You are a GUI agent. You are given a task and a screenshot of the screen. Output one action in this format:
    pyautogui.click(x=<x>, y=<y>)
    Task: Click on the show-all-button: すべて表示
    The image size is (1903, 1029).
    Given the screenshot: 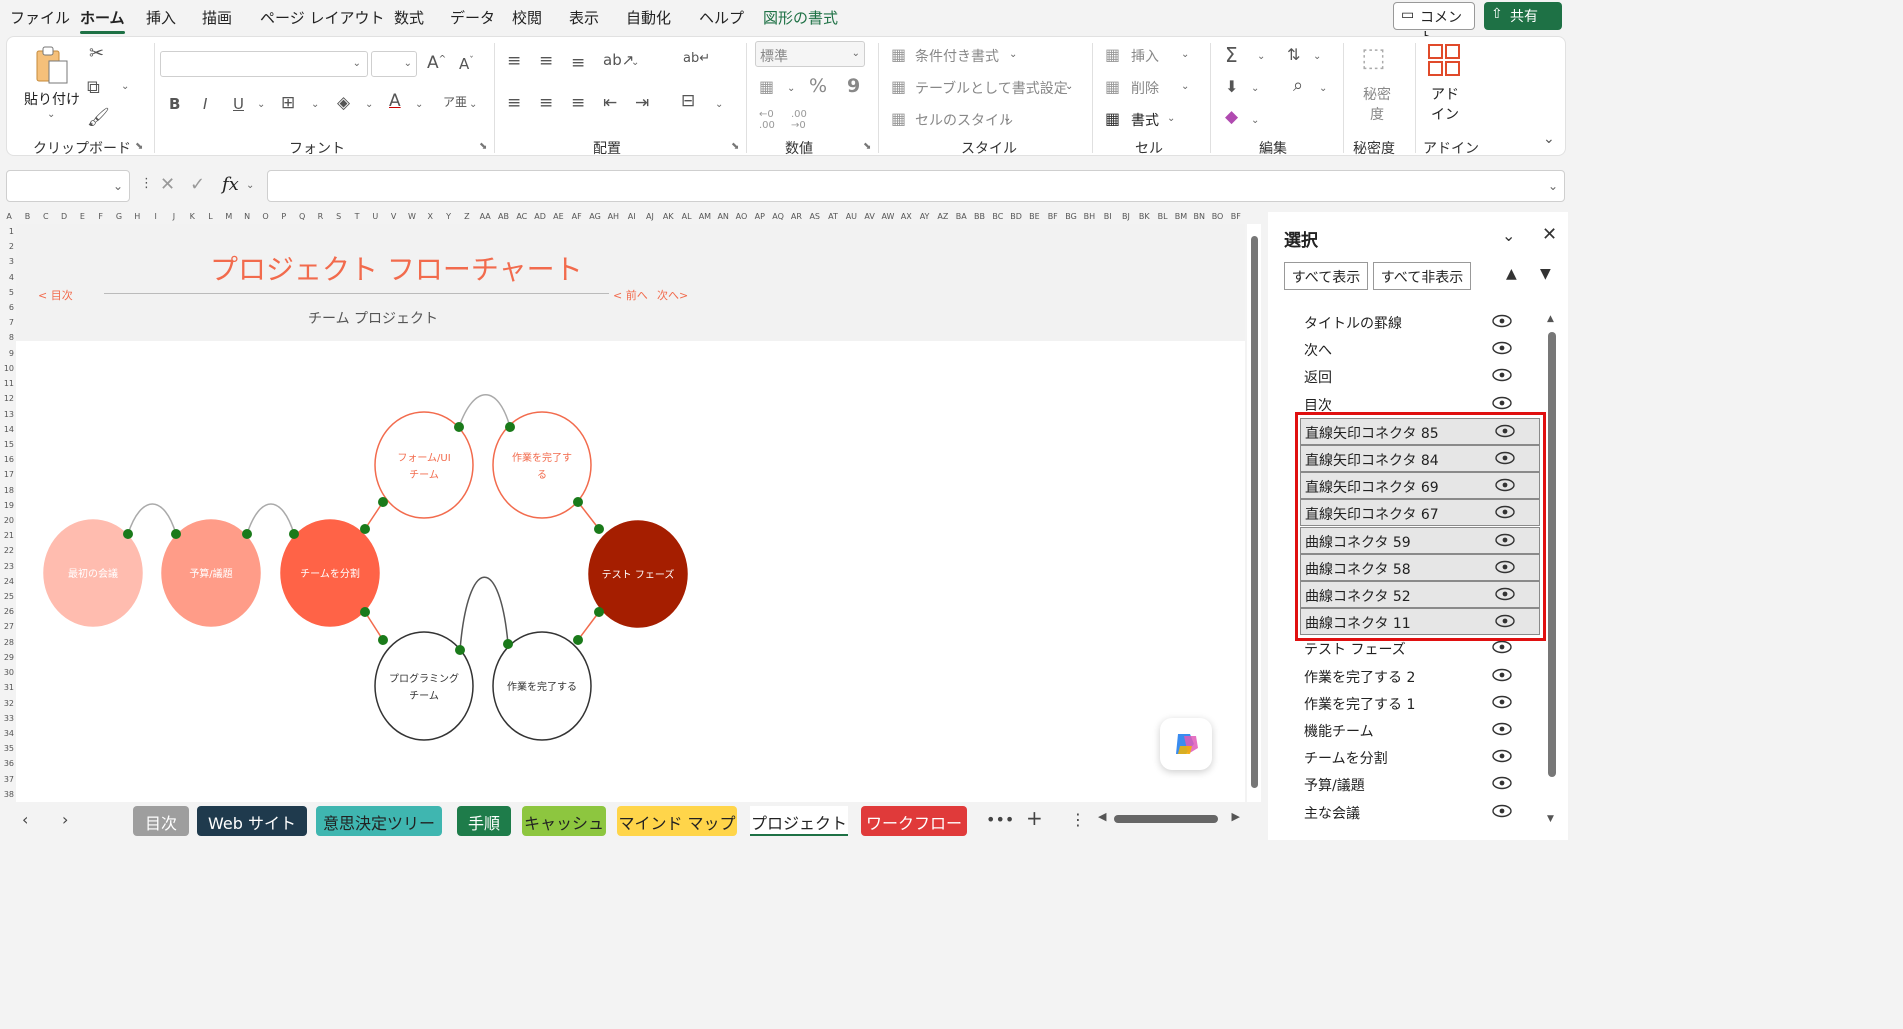 What is the action you would take?
    pyautogui.click(x=1326, y=276)
    